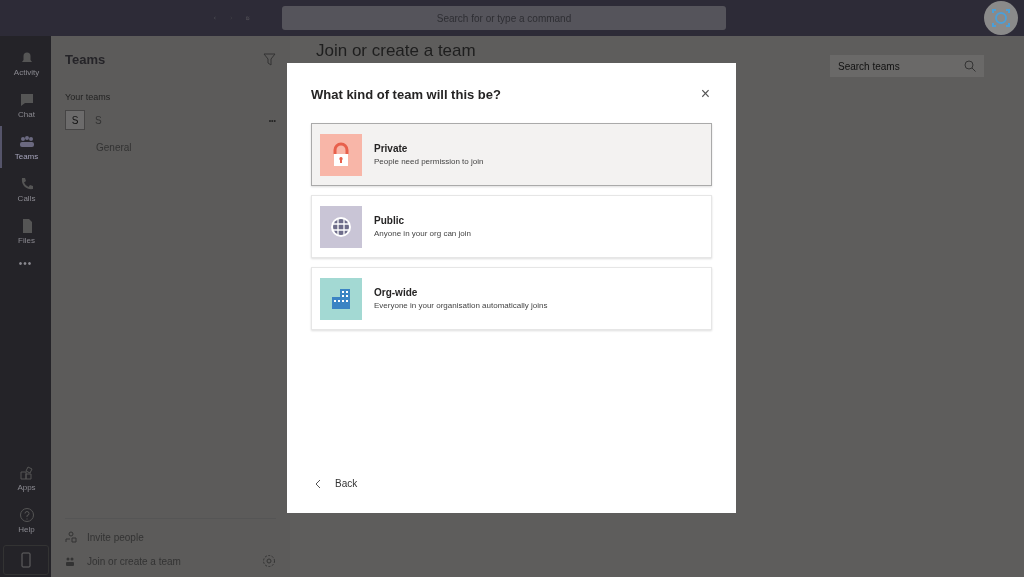 This screenshot has width=1024, height=577. Describe the element at coordinates (511, 298) in the screenshot. I see `team-type-option: Org-wide Everyone in your organisation automatically joins` at that location.